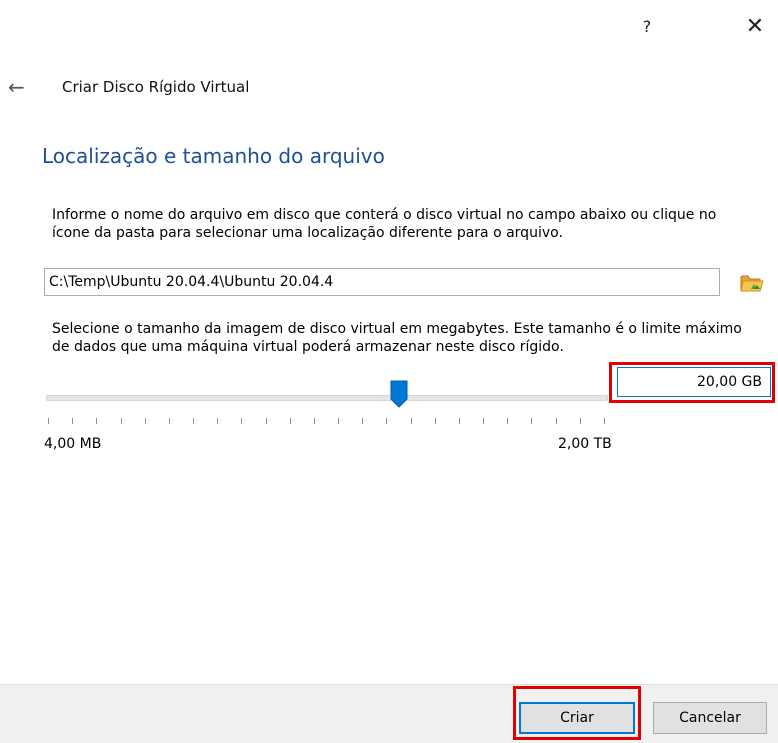 This screenshot has width=778, height=743. What do you see at coordinates (16, 87) in the screenshot?
I see `back-arrow-icon: ←` at bounding box center [16, 87].